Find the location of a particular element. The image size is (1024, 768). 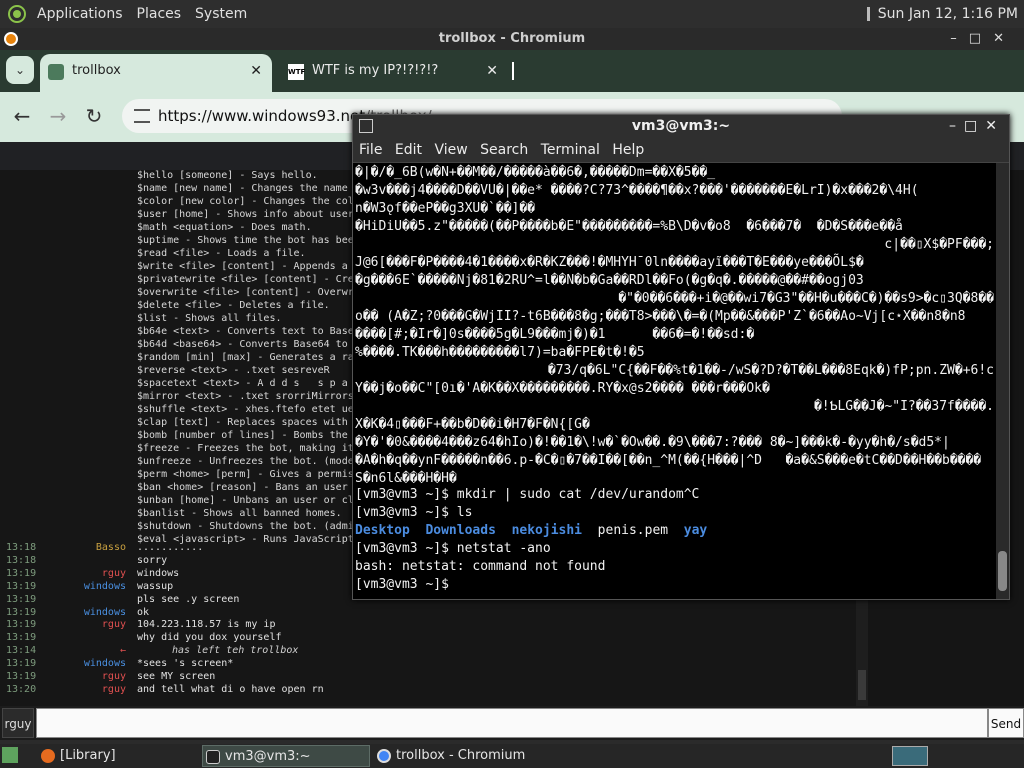

message-text: 104.223.118.57 is my ip is located at coordinates (206, 625).